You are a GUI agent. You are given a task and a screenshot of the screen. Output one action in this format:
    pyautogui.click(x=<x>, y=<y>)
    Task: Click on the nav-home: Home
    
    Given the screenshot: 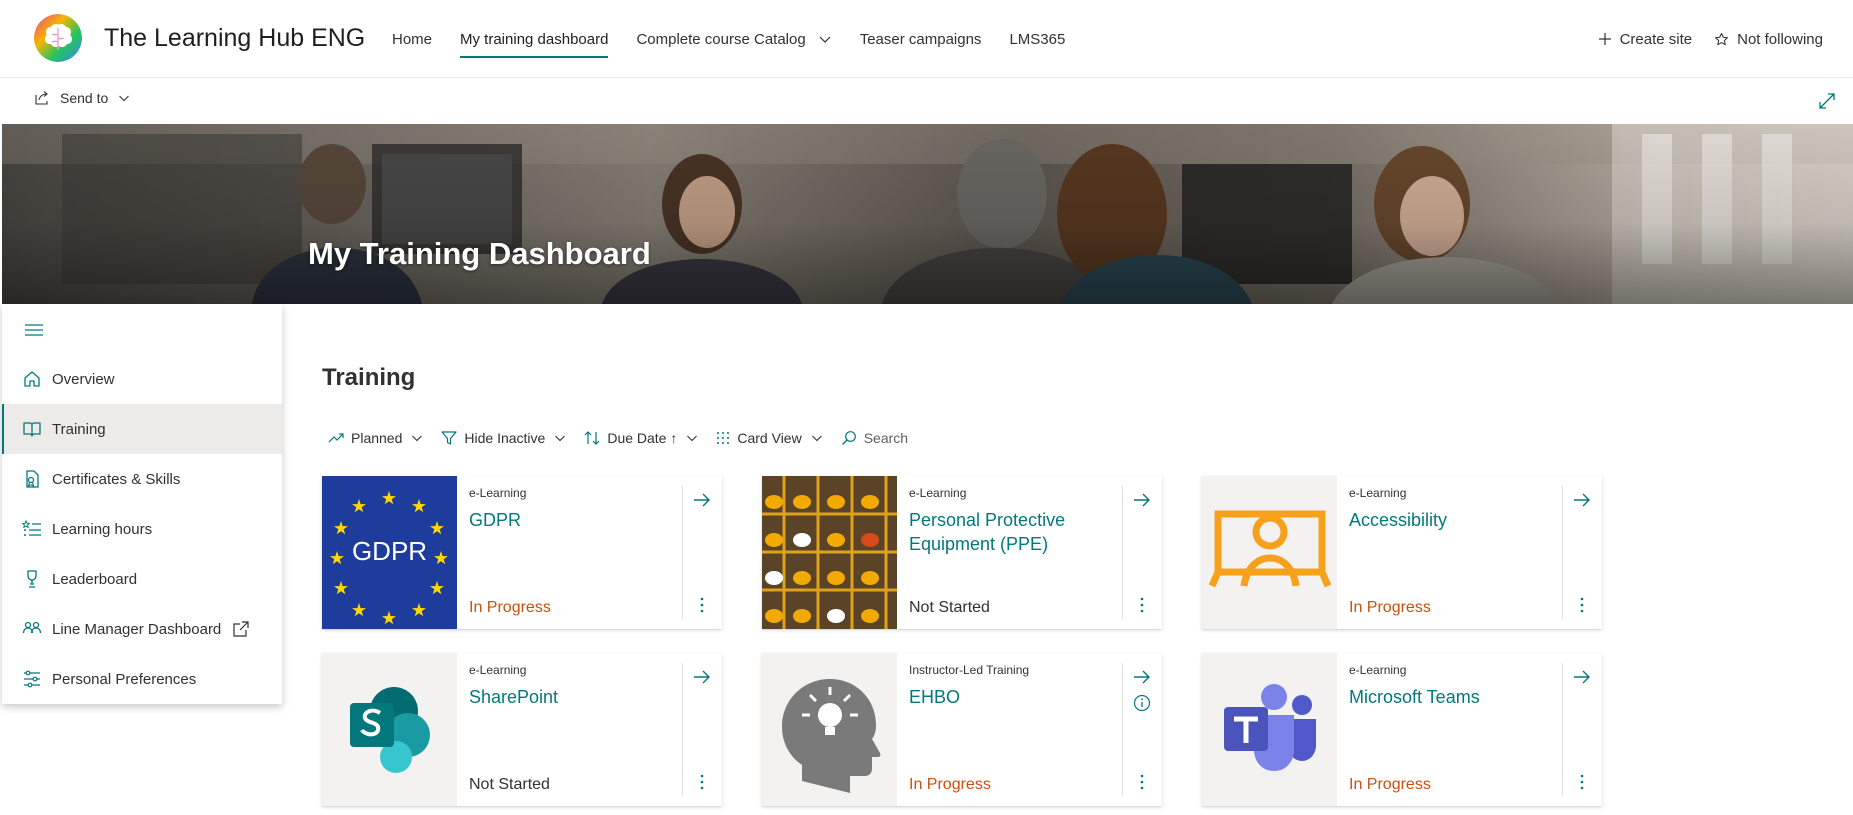 What is the action you would take?
    pyautogui.click(x=412, y=39)
    